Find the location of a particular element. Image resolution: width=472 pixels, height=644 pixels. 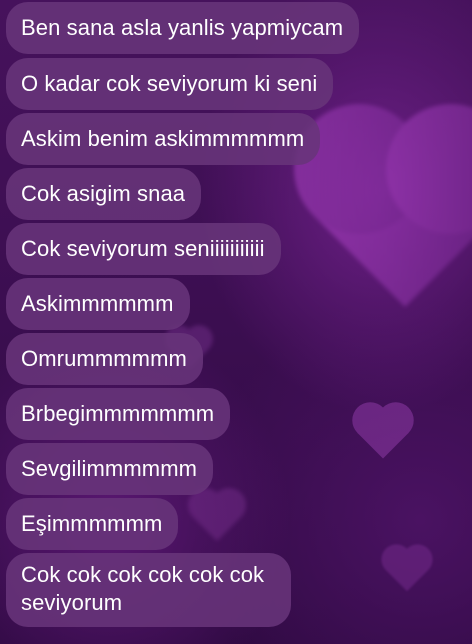

message-bubble: O kadar cok seviyorum ki seni is located at coordinates (170, 84).